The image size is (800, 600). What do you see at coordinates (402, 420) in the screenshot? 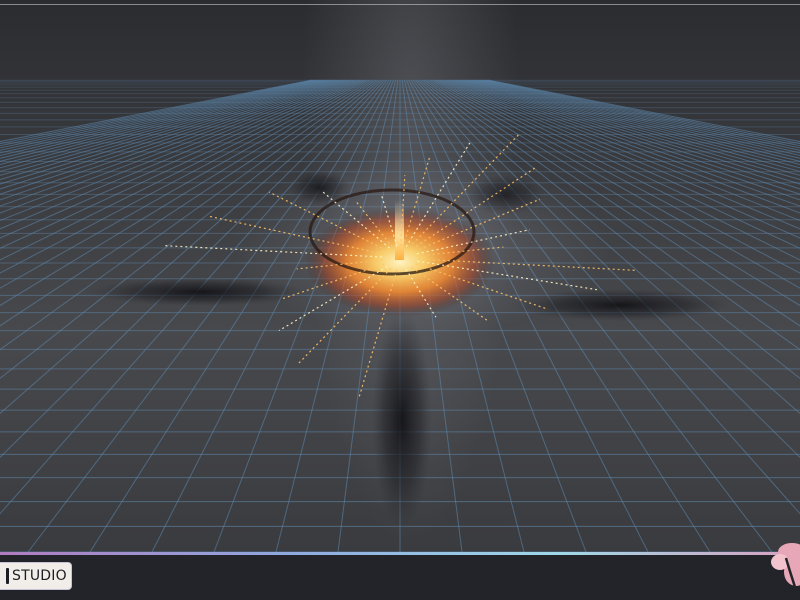
I see `soot-streak-down` at bounding box center [402, 420].